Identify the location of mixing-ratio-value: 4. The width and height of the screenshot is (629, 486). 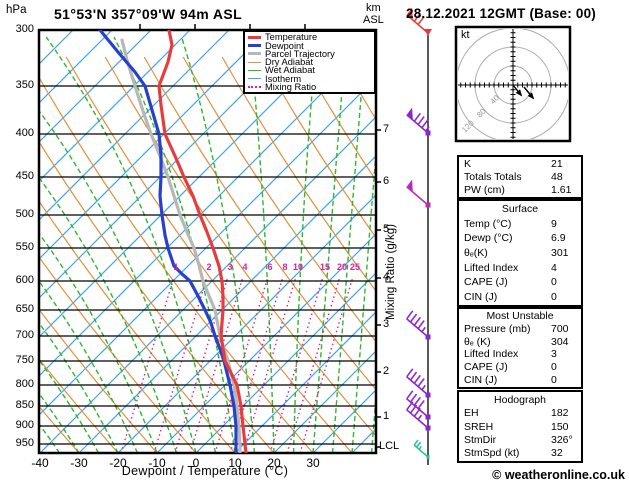
(245, 267).